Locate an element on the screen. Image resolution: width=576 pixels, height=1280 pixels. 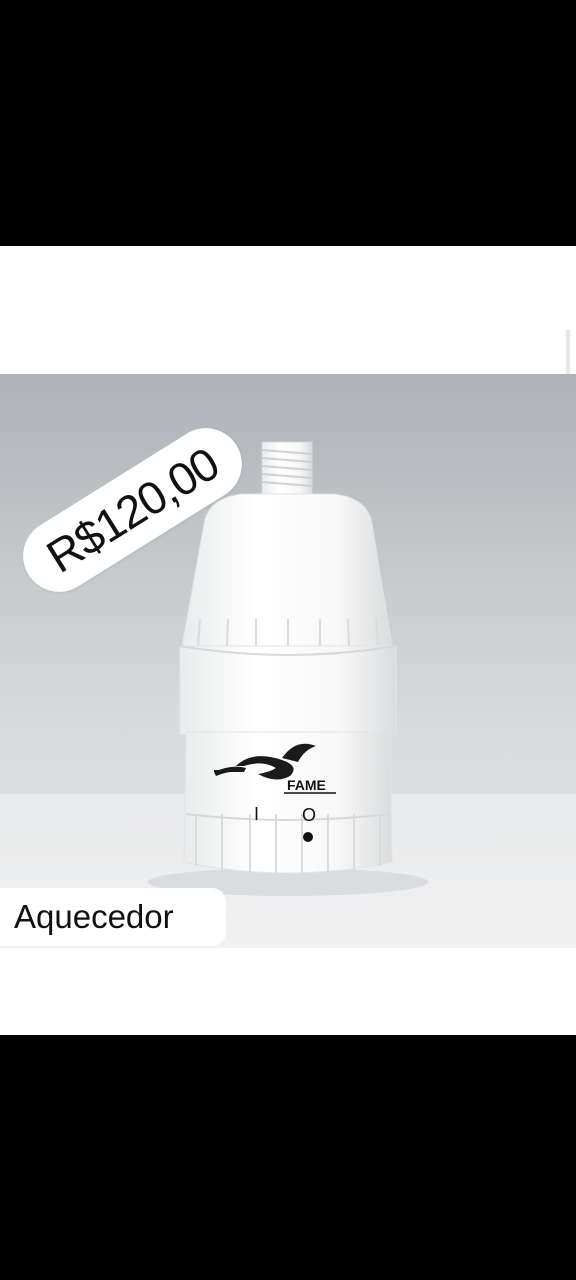
caption-text: Aquecedor is located at coordinates (94, 916).